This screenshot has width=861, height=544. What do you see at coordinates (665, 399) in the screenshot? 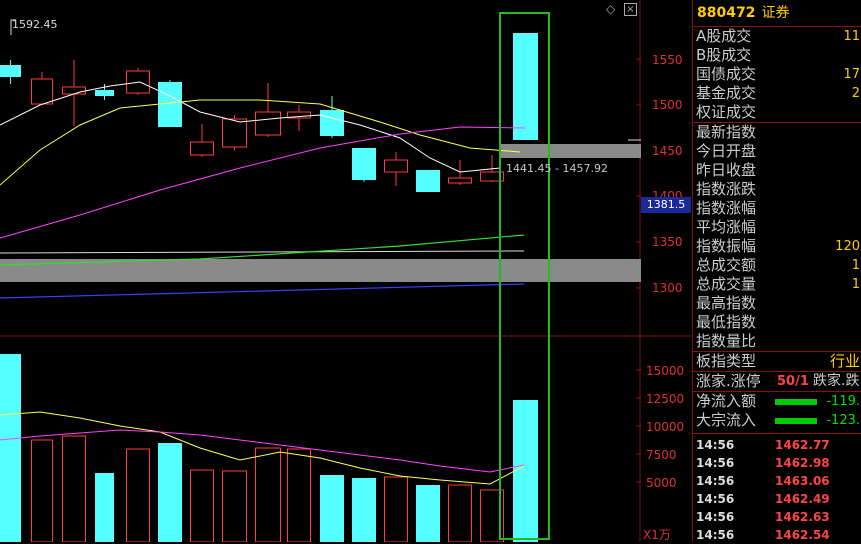
I see `volume-tick: 12500` at bounding box center [665, 399].